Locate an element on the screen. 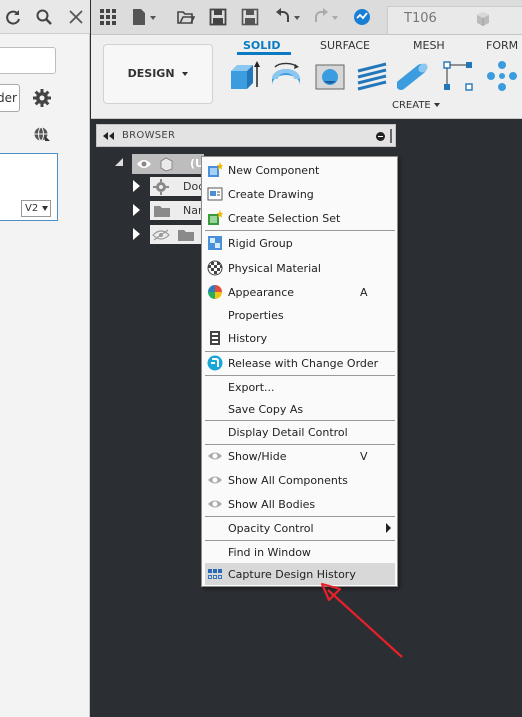 The image size is (522, 717). workspace-switcher-button: DESIGN is located at coordinates (158, 74).